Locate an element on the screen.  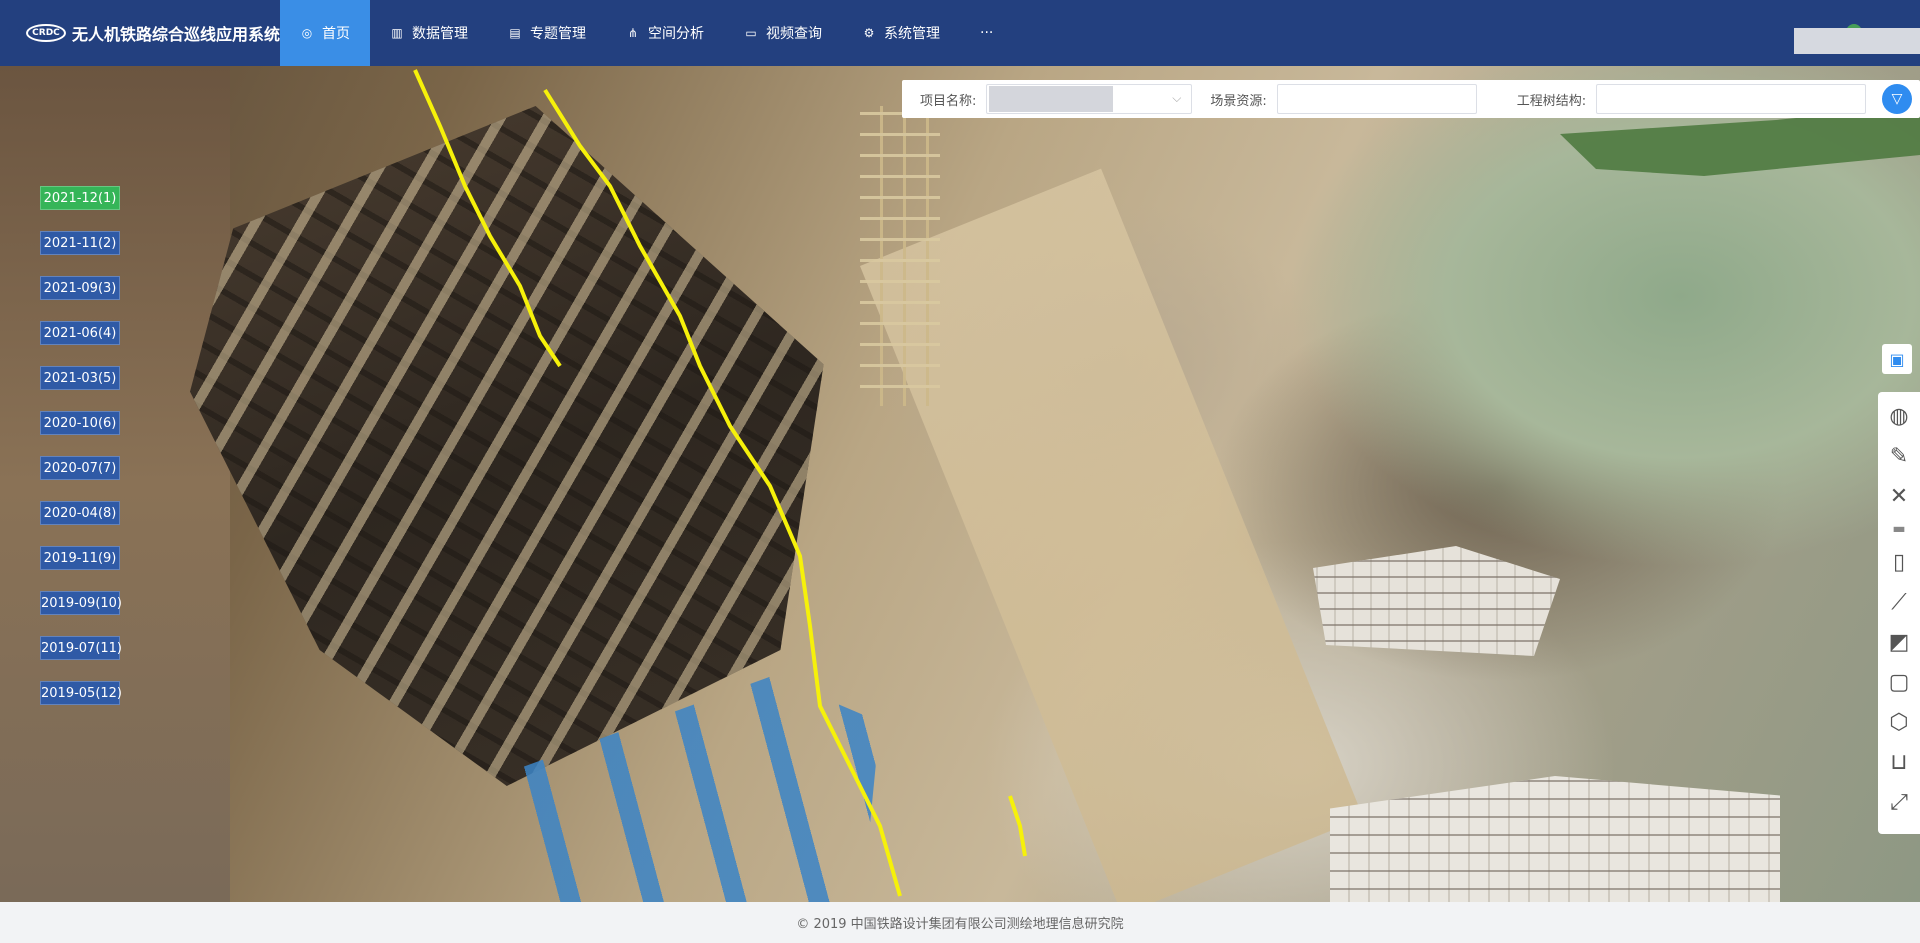
toolbox-icon: ▣ is located at coordinates (1897, 359).